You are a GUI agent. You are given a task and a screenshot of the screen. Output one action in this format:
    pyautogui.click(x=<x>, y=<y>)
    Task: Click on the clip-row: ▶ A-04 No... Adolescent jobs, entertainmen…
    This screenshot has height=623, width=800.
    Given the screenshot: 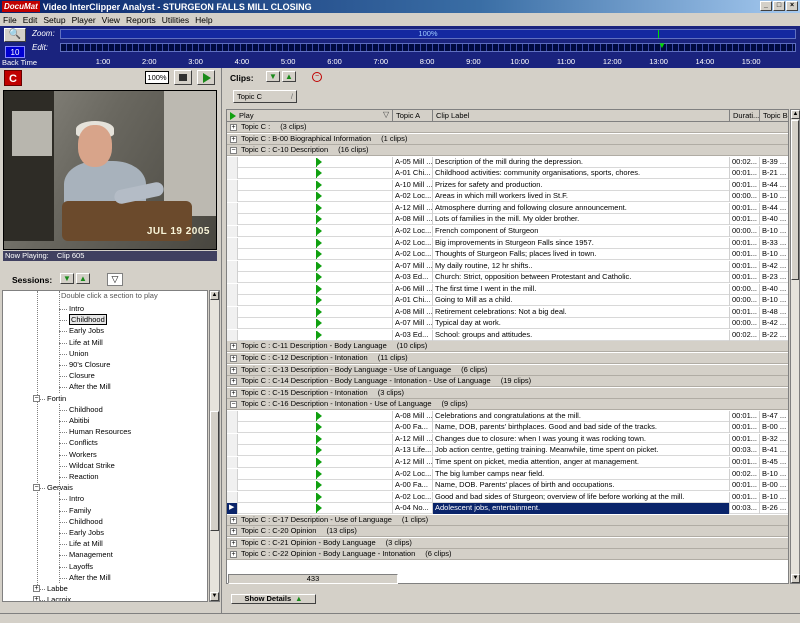 What is the action you would take?
    pyautogui.click(x=507, y=509)
    